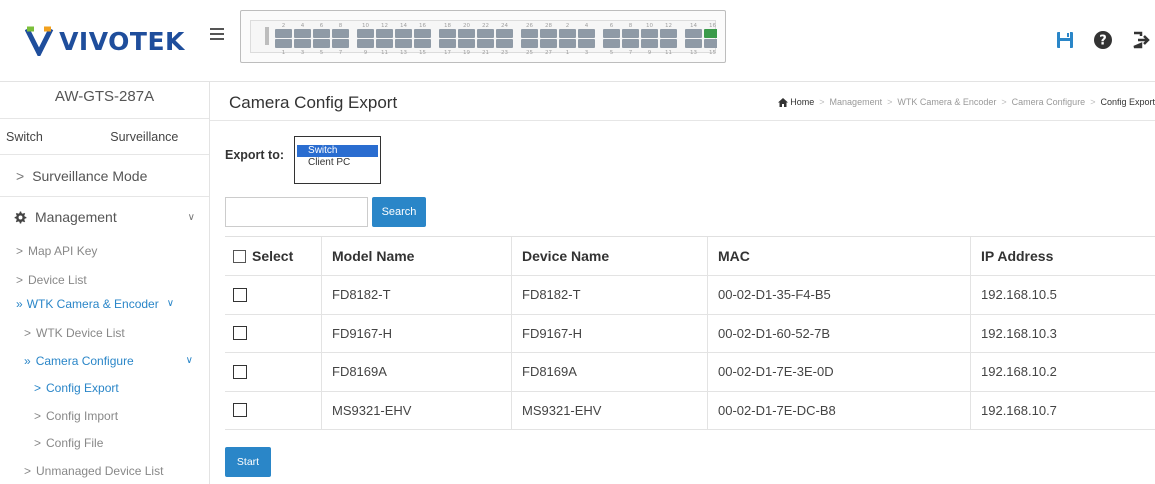 This screenshot has width=1155, height=484. What do you see at coordinates (1062, 410) in the screenshot?
I see `ip-address-cell: 192.168.10.7` at bounding box center [1062, 410].